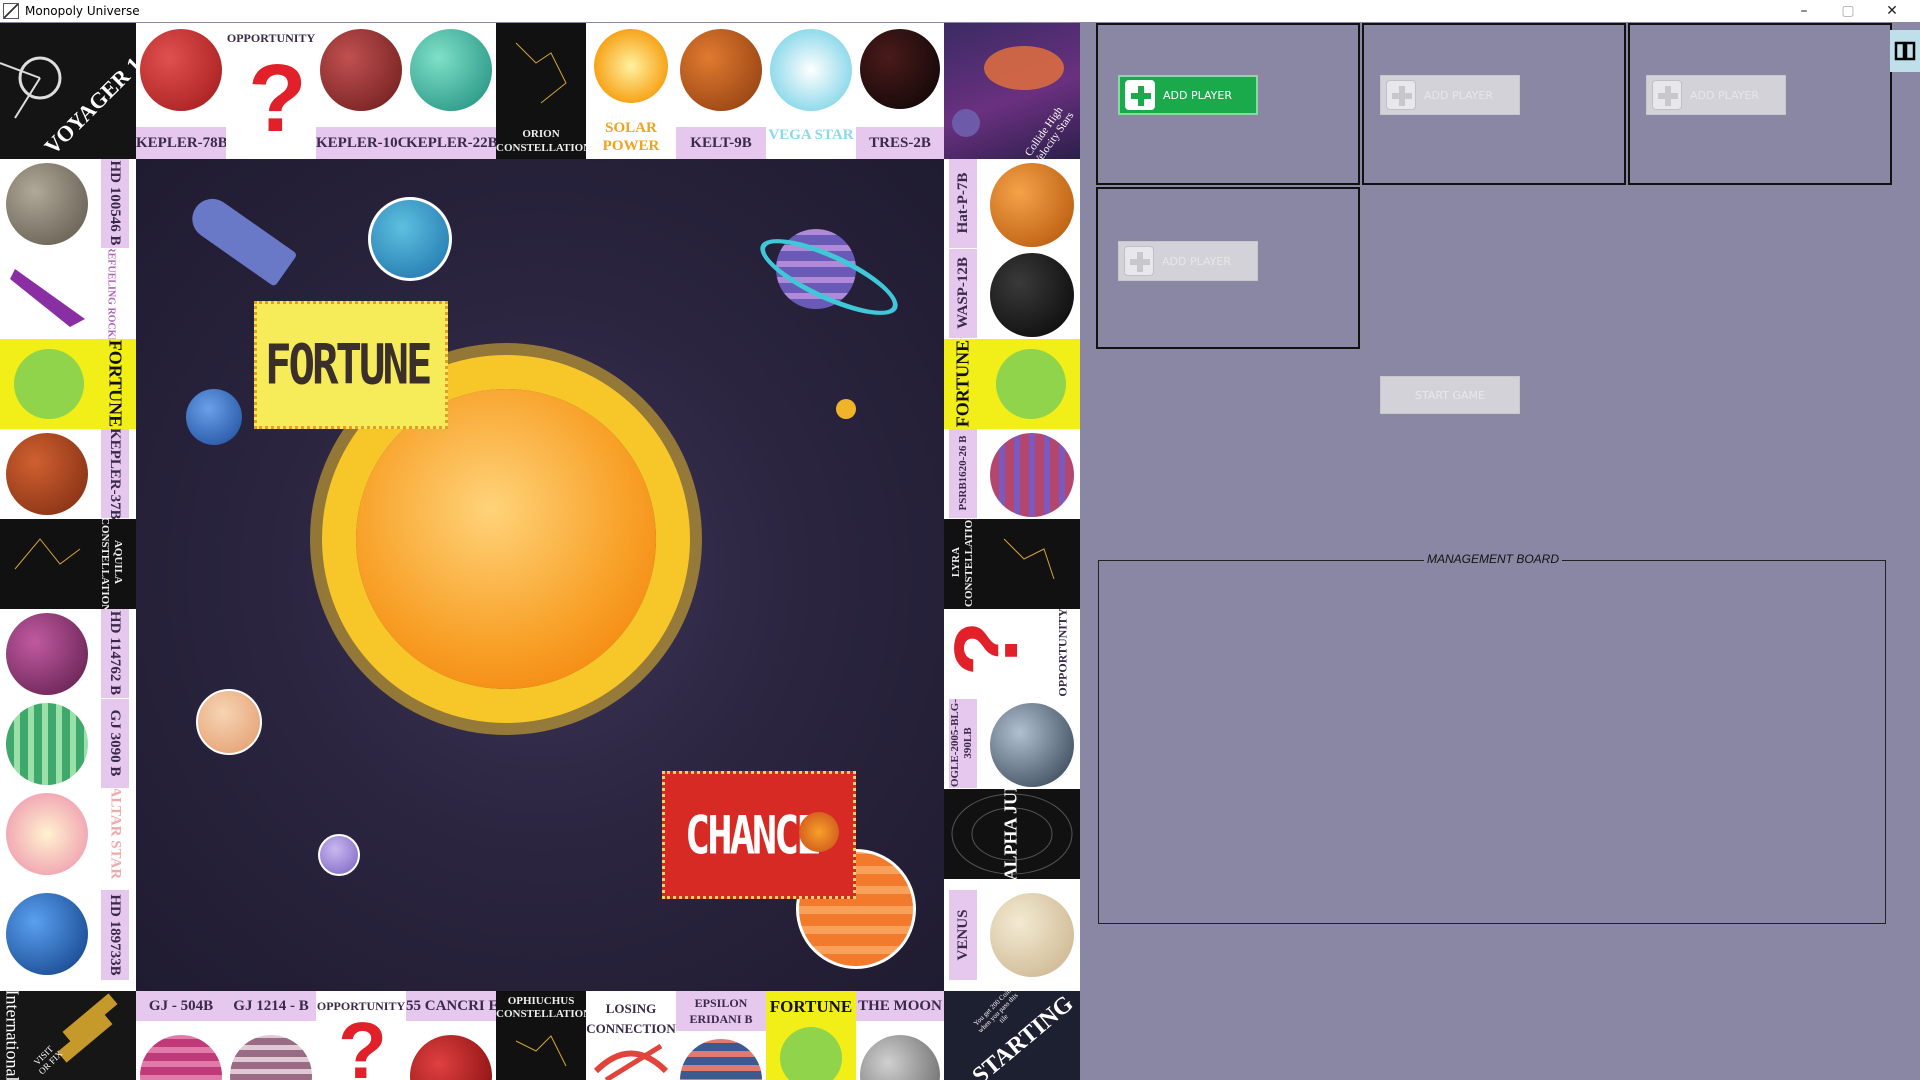 Image resolution: width=1920 pixels, height=1080 pixels. Describe the element at coordinates (410, 239) in the screenshot. I see `earth-icon` at that location.